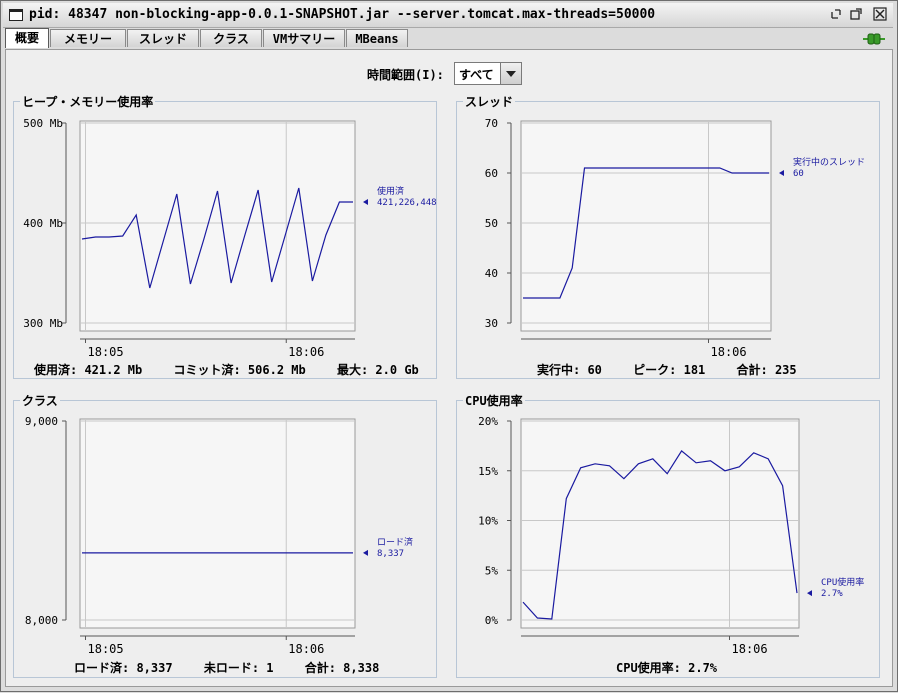 The width and height of the screenshot is (898, 693). Describe the element at coordinates (671, 535) in the screenshot. I see `cpu-chart: 20% 15% 10% 5% 0% 18:06 CPU使用率2.7%` at that location.